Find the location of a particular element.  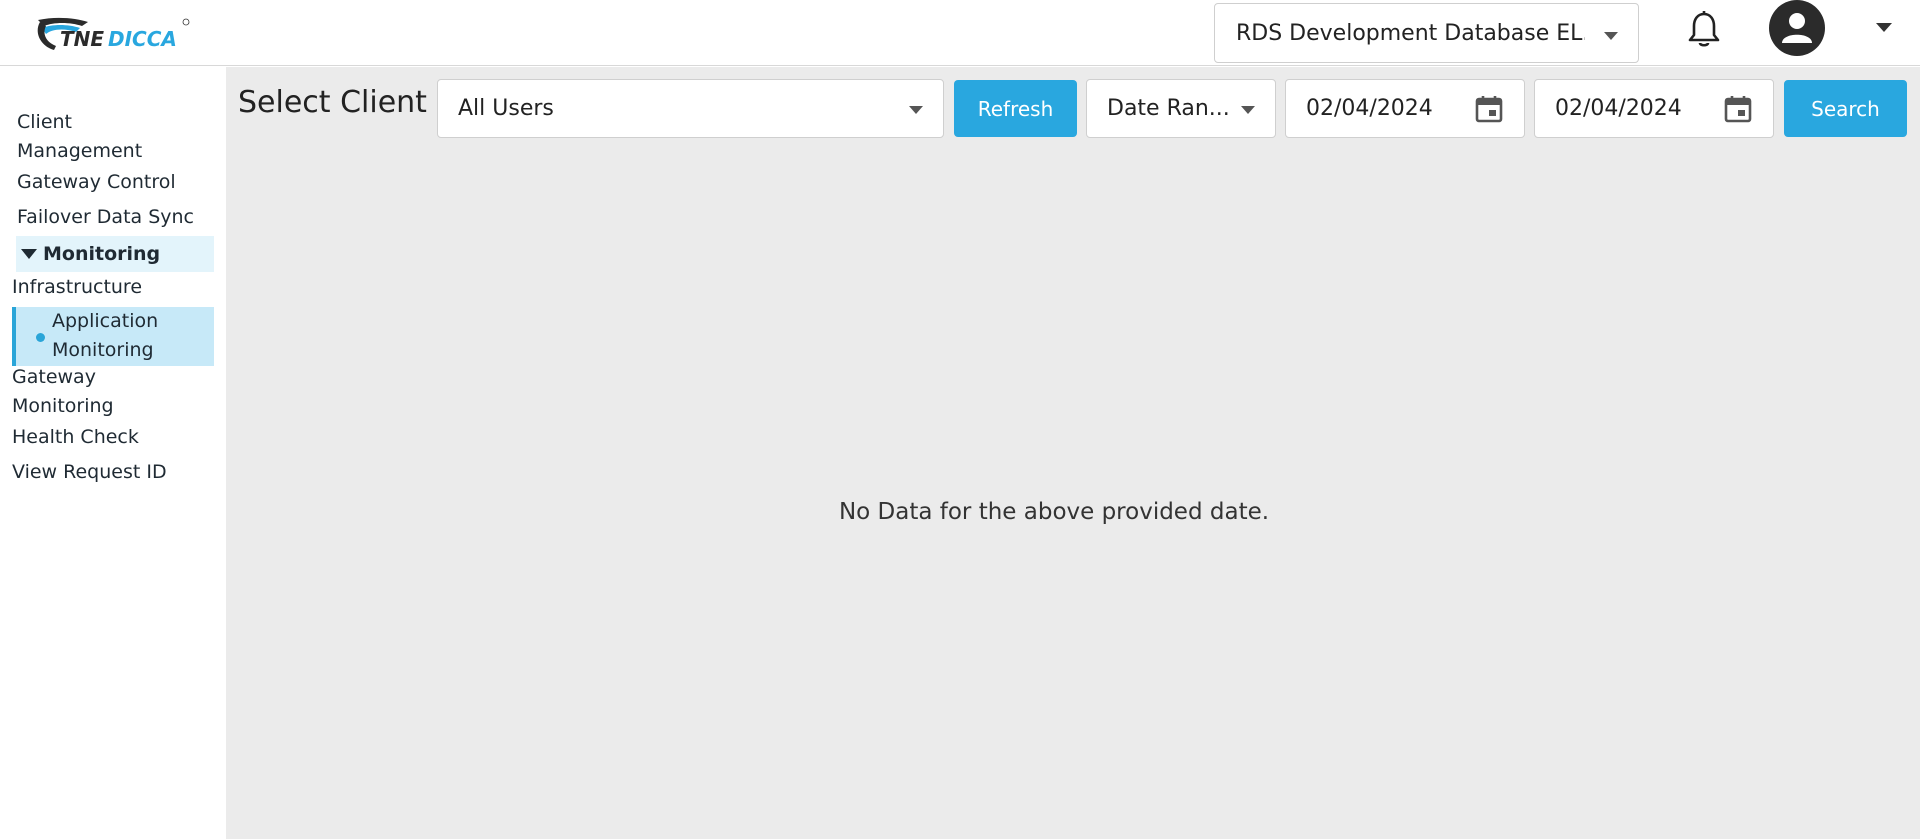

client-select: All Users is located at coordinates (690, 108).